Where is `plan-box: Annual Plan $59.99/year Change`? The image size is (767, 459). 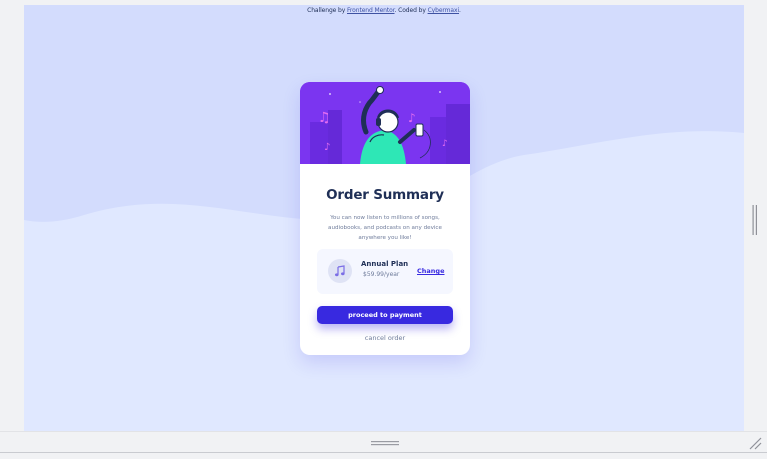
plan-box: Annual Plan $59.99/year Change is located at coordinates (385, 271).